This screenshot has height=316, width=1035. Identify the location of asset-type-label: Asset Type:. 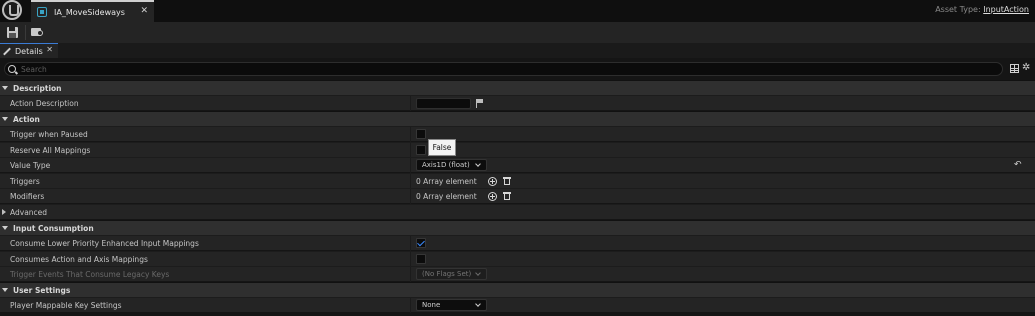
(958, 9).